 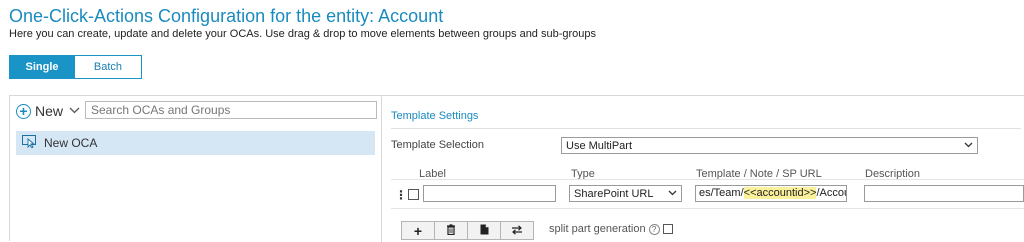 I want to click on plus-icon: +, so click(x=418, y=230).